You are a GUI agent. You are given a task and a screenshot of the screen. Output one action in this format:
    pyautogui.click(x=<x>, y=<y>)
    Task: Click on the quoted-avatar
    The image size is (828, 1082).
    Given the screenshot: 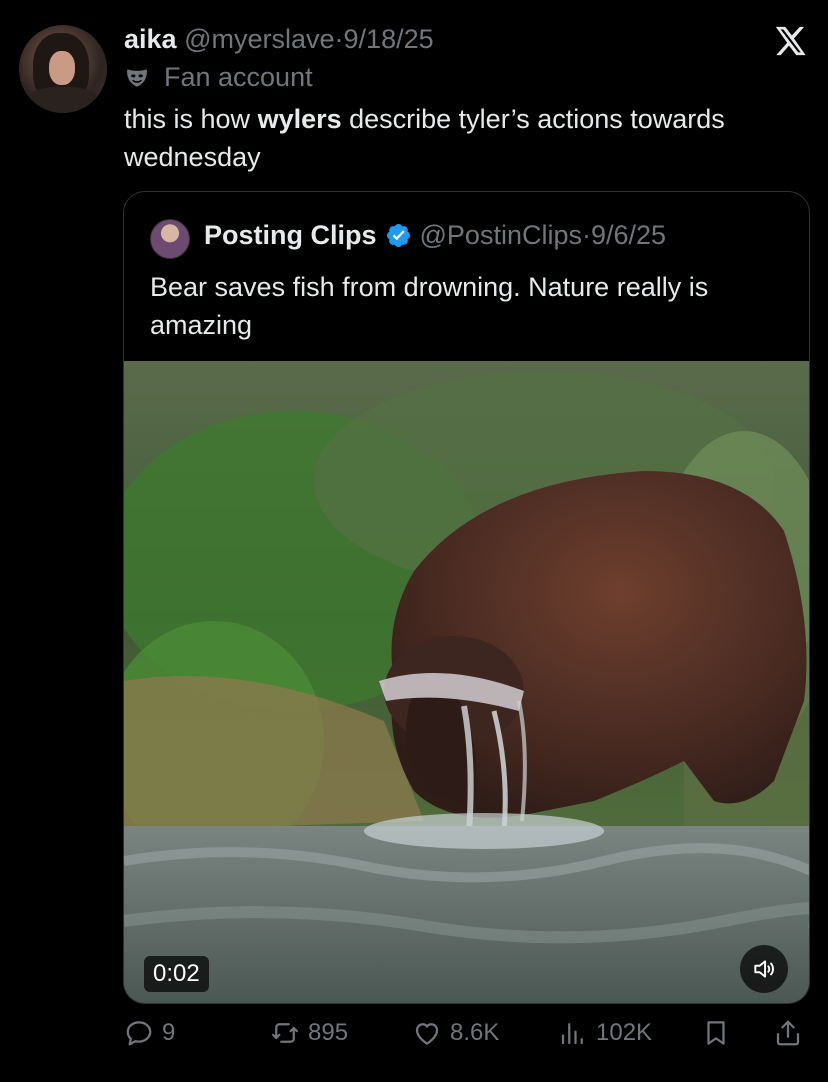 What is the action you would take?
    pyautogui.click(x=170, y=239)
    